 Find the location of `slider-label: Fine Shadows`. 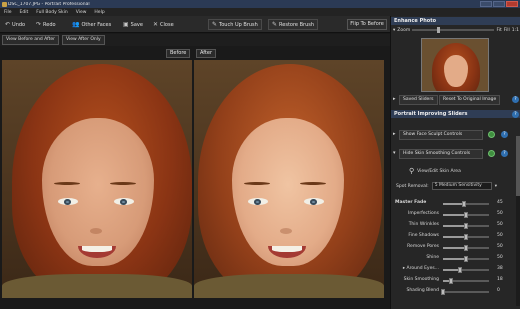

slider-label: Fine Shadows is located at coordinates (423, 235).